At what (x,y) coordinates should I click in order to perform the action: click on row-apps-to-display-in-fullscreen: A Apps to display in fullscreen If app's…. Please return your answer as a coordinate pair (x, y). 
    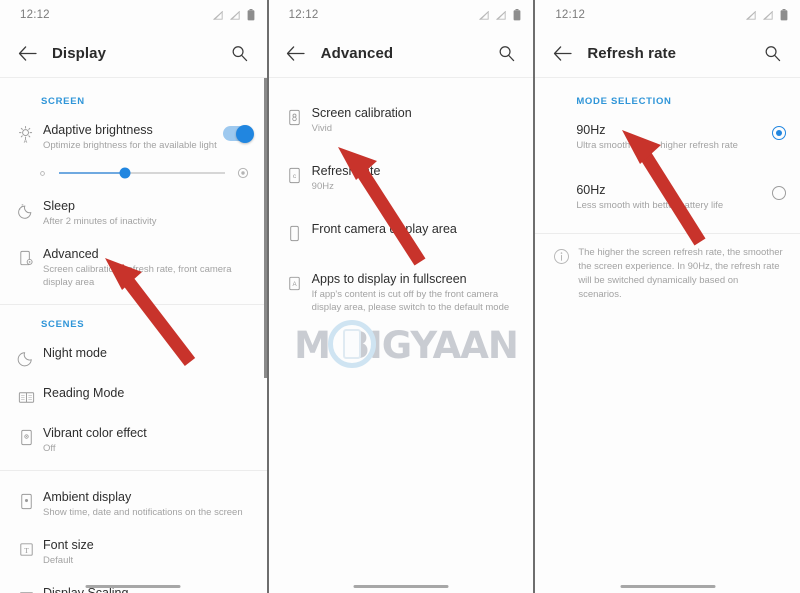
    Looking at the image, I should click on (401, 292).